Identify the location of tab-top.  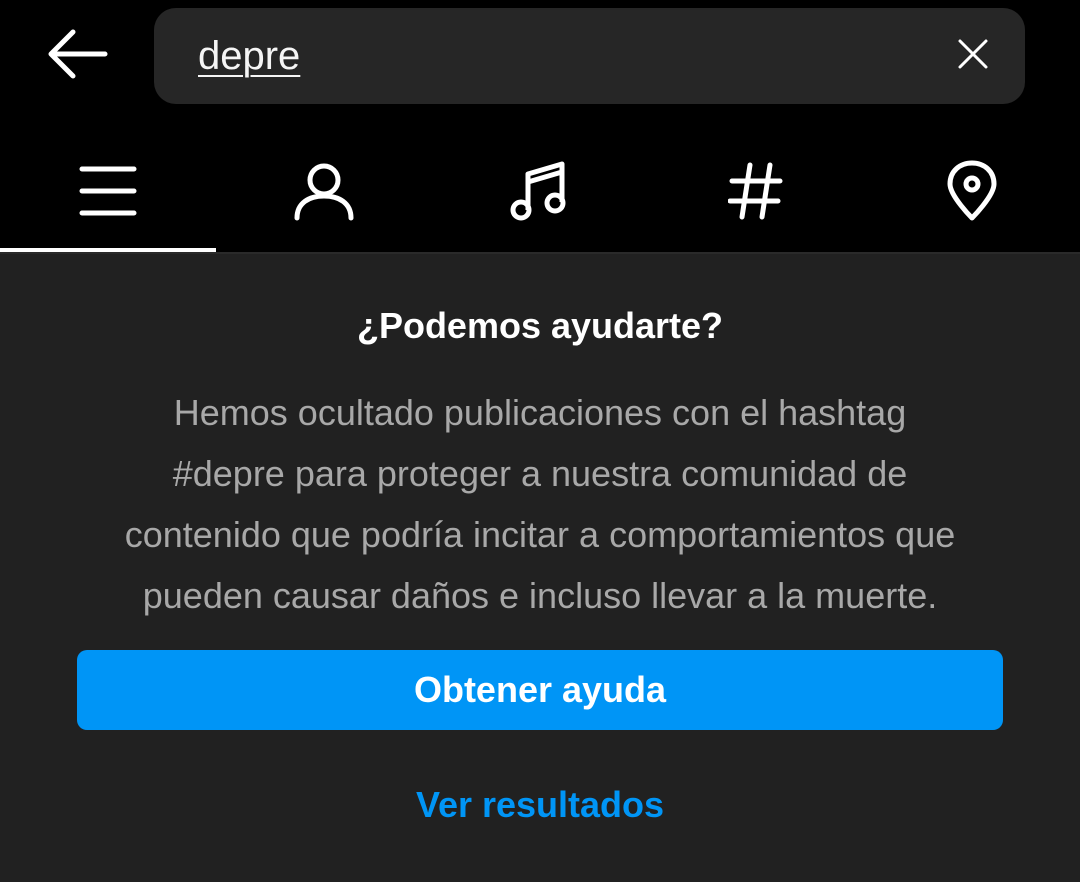
(108, 191).